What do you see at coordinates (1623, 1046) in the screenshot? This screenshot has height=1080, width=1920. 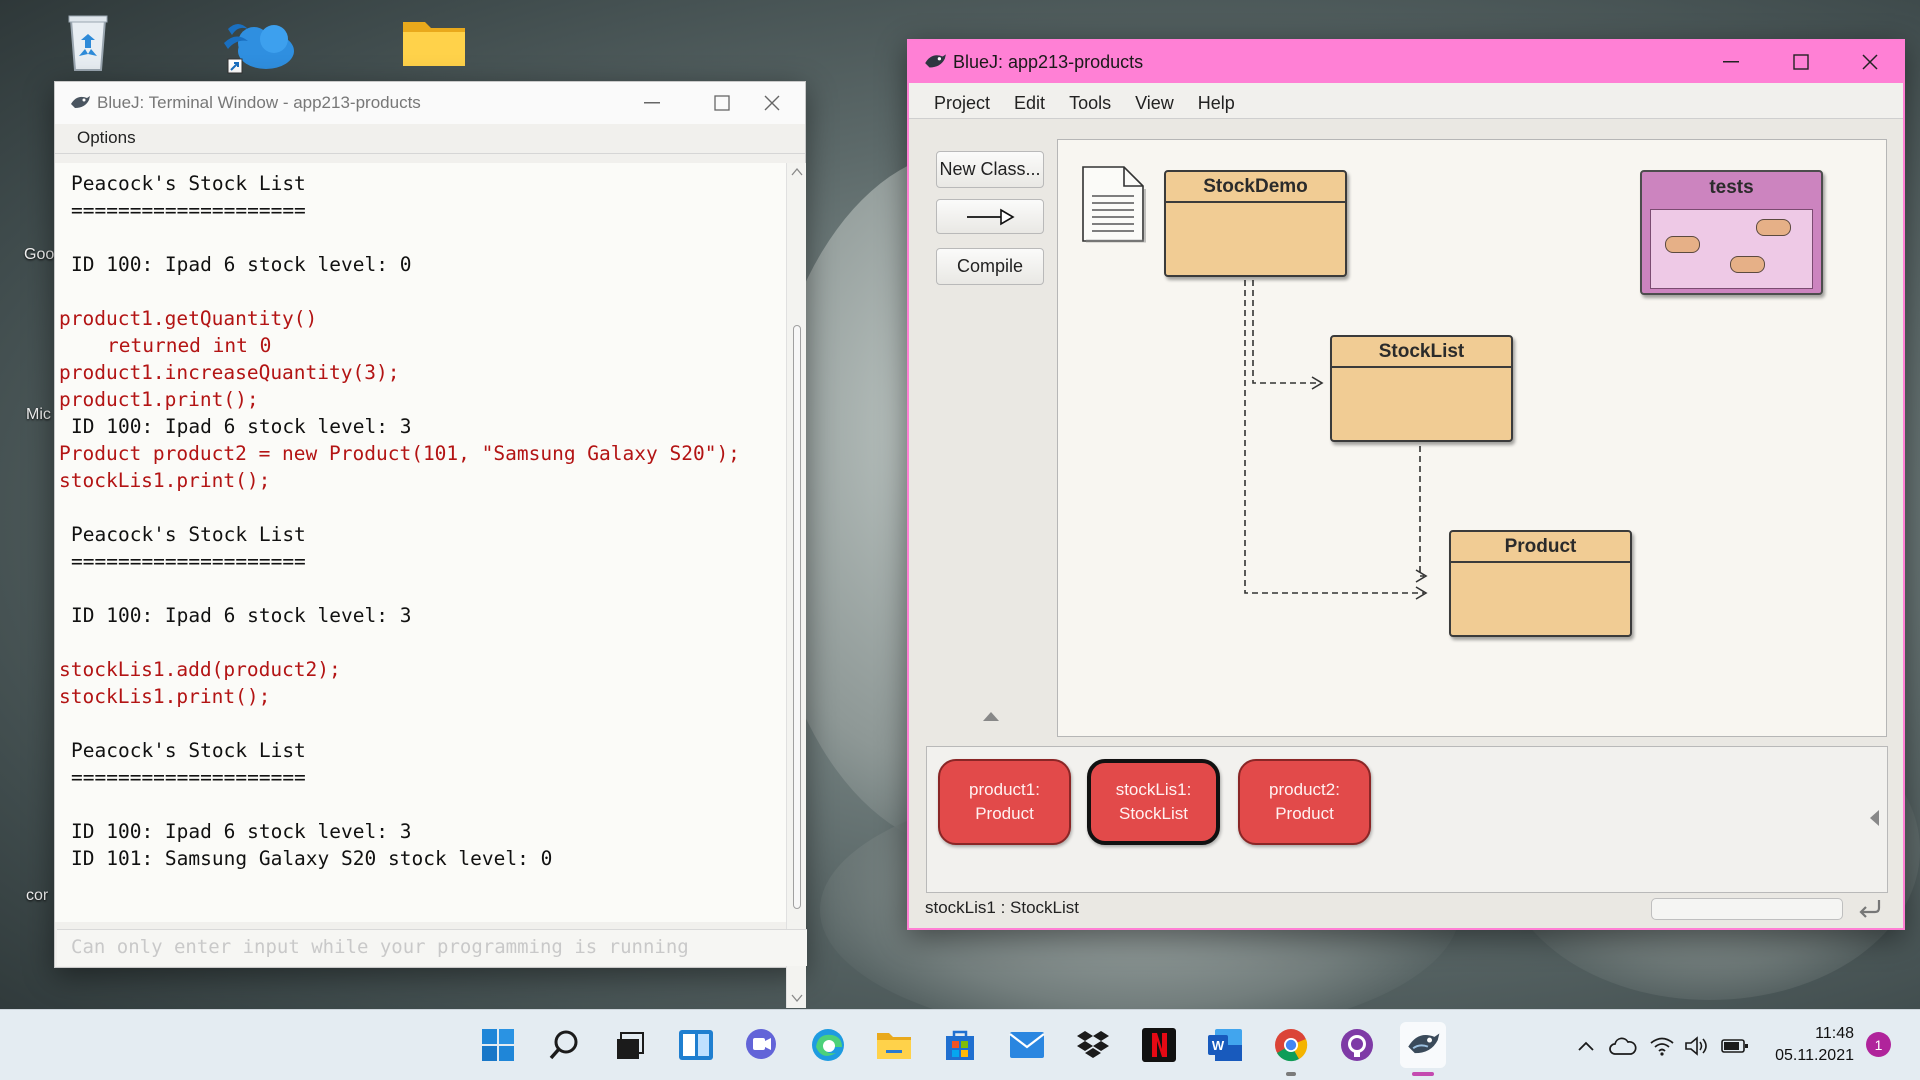 I see `onedrive-cloud-icon` at bounding box center [1623, 1046].